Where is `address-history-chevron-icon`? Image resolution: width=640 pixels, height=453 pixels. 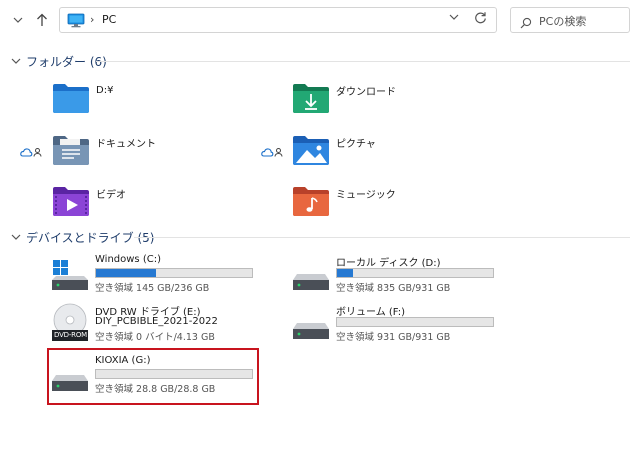 address-history-chevron-icon is located at coordinates (454, 17).